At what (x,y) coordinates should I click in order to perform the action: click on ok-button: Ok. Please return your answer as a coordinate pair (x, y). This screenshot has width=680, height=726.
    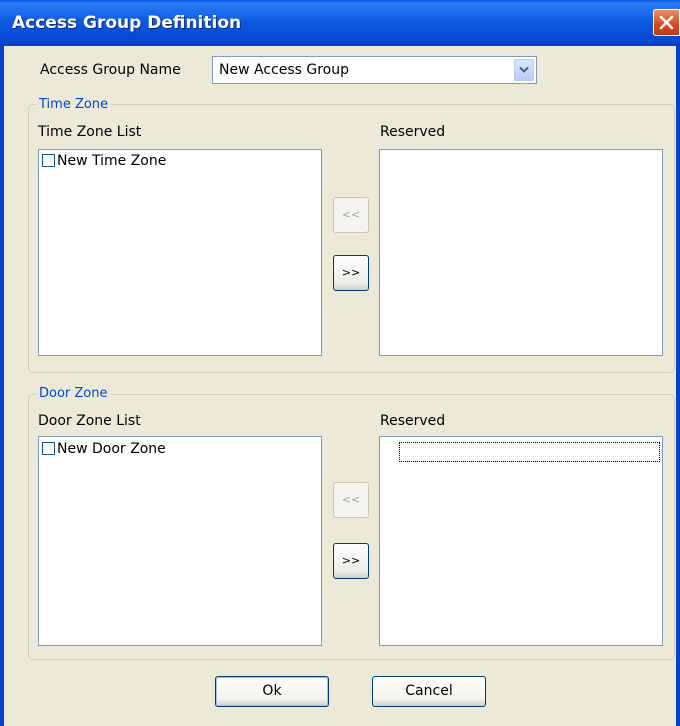
    Looking at the image, I should click on (272, 691).